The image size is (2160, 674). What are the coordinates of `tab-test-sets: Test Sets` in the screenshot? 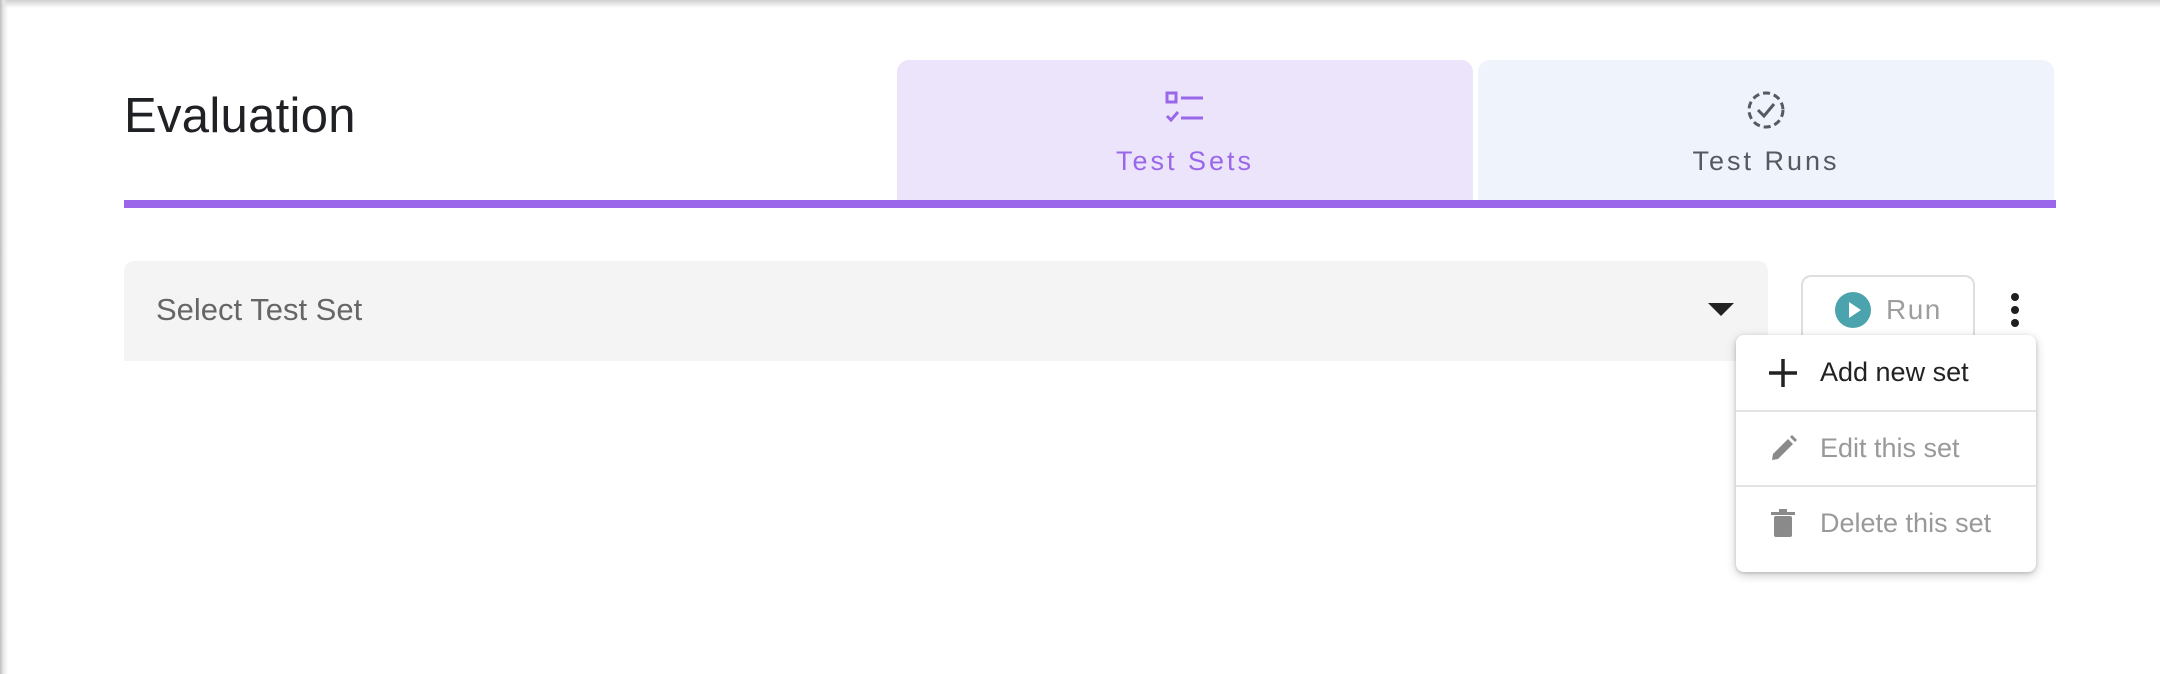 It's located at (1185, 130).